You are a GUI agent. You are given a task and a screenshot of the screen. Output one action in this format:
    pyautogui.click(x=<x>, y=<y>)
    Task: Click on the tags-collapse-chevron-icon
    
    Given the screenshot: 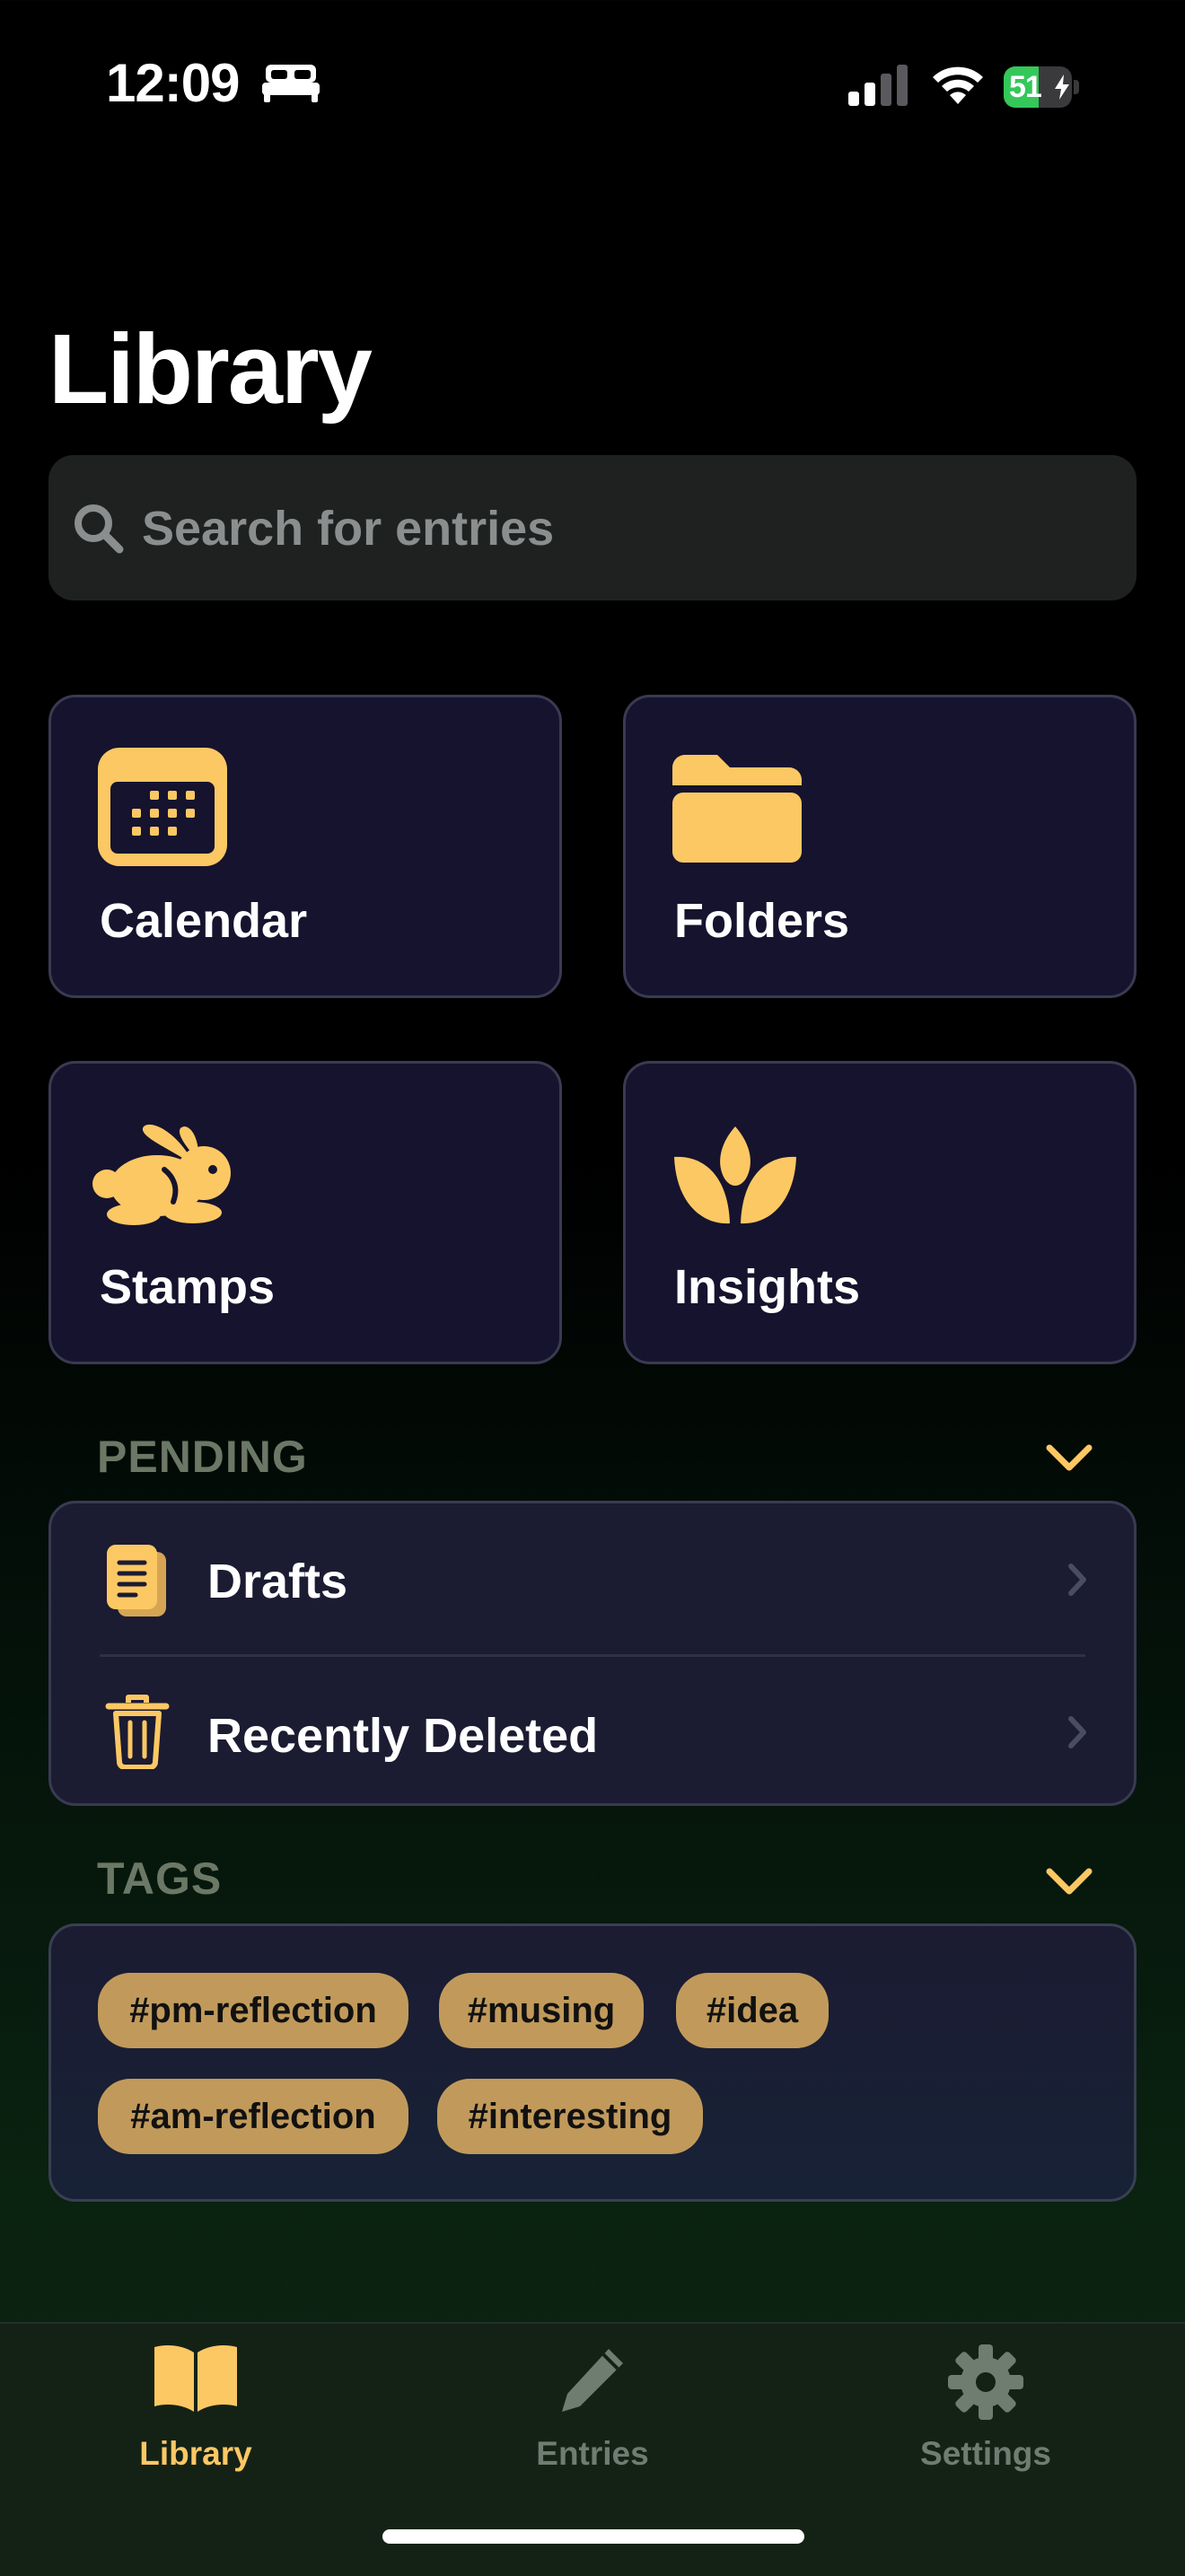 What is the action you would take?
    pyautogui.click(x=1069, y=1884)
    